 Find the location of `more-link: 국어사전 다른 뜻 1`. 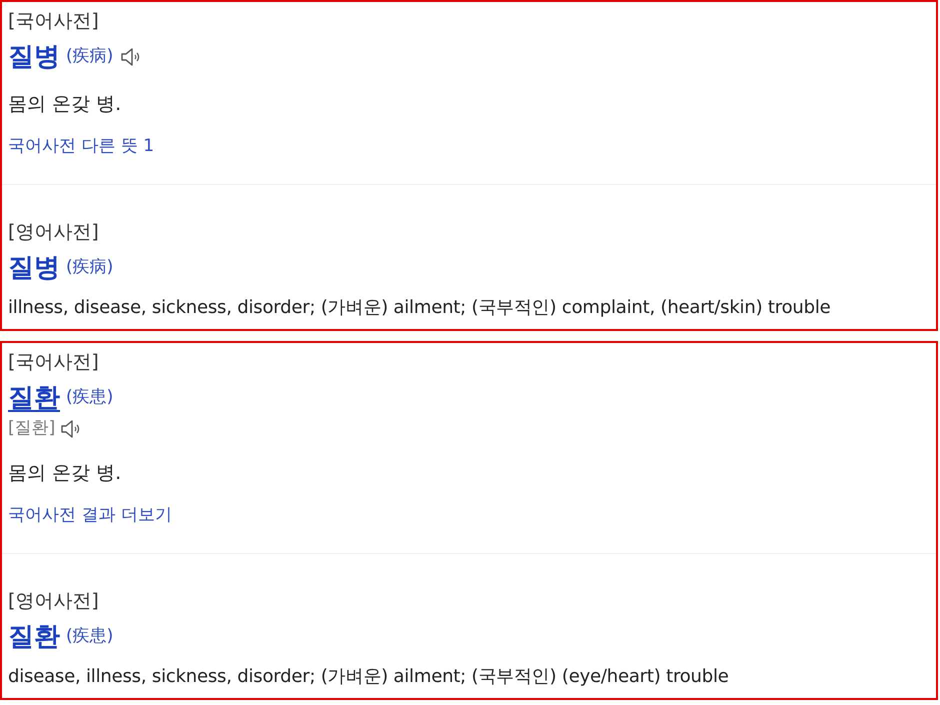

more-link: 국어사전 다른 뜻 1 is located at coordinates (469, 146).